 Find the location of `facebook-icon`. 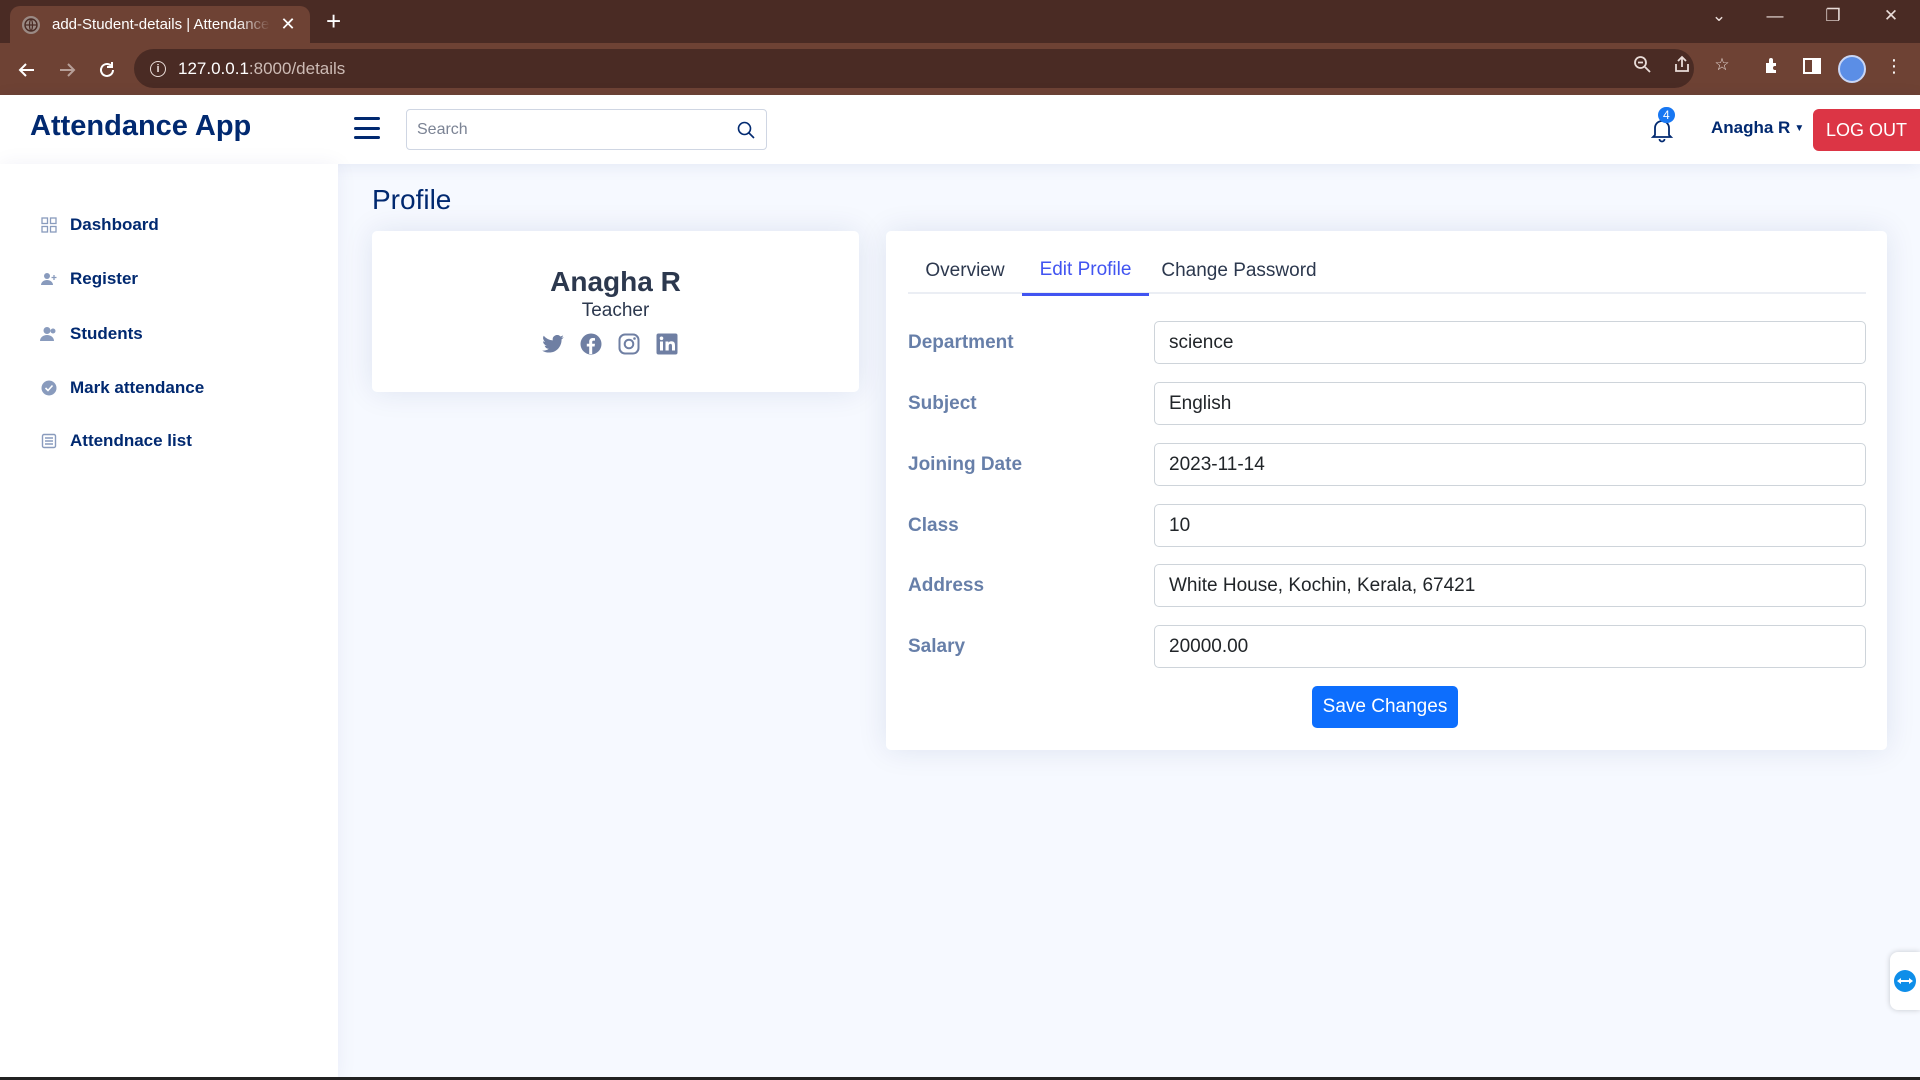

facebook-icon is located at coordinates (591, 344).